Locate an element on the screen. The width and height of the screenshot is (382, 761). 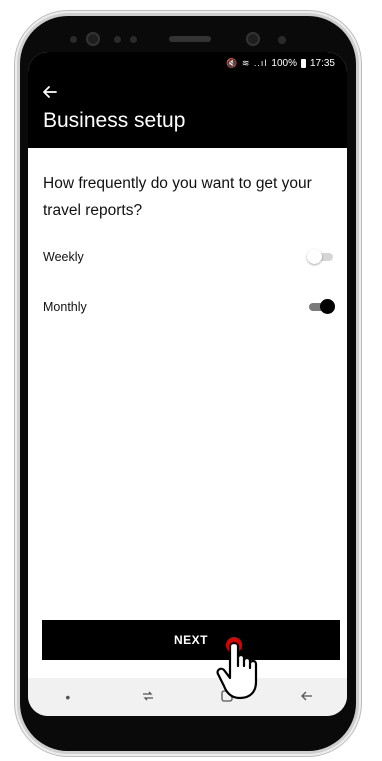
arrow-left-icon is located at coordinates (52, 94).